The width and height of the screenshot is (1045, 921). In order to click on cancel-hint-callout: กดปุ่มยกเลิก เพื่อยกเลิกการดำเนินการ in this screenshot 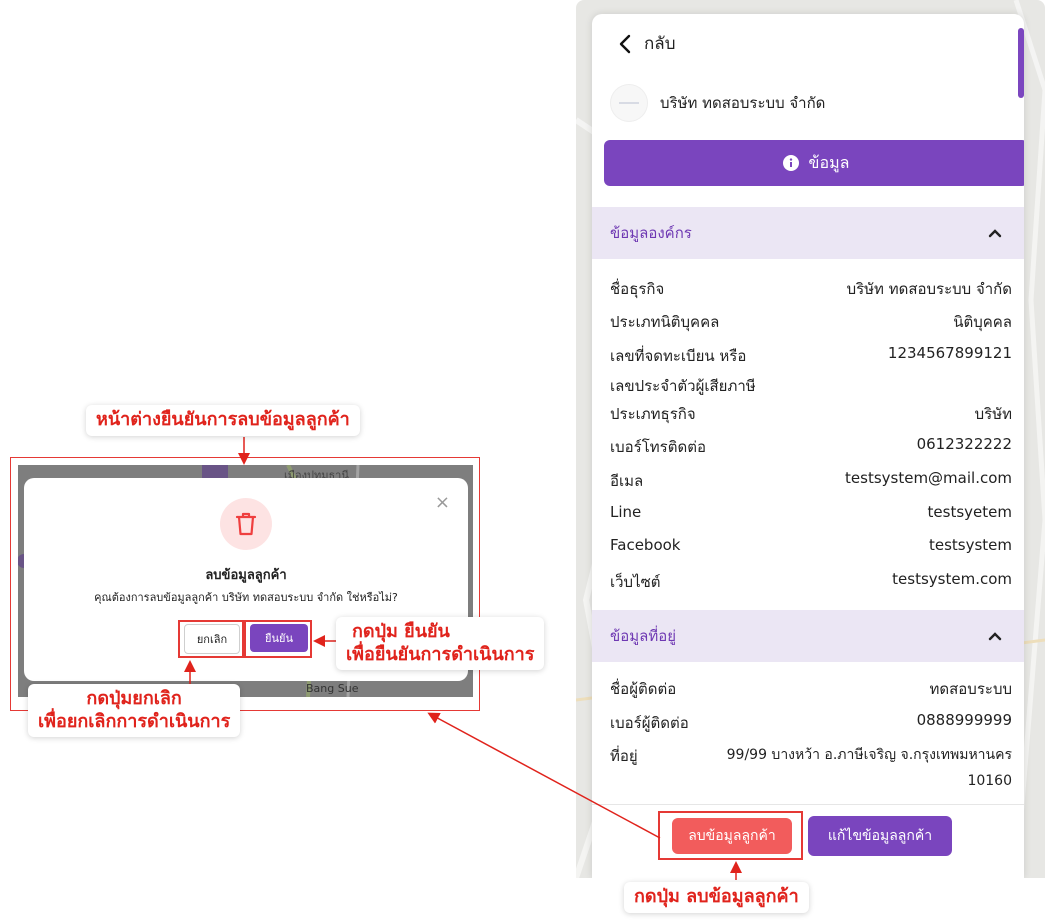, I will do `click(134, 710)`.